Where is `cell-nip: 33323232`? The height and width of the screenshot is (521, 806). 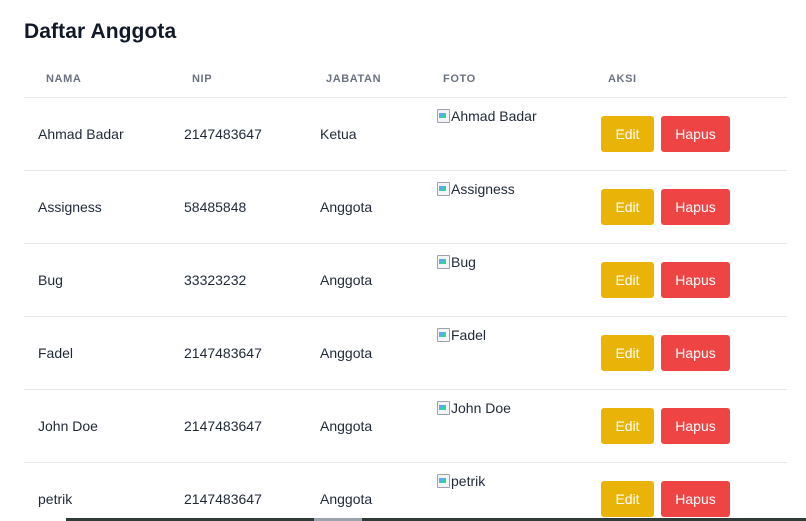 cell-nip: 33323232 is located at coordinates (215, 280).